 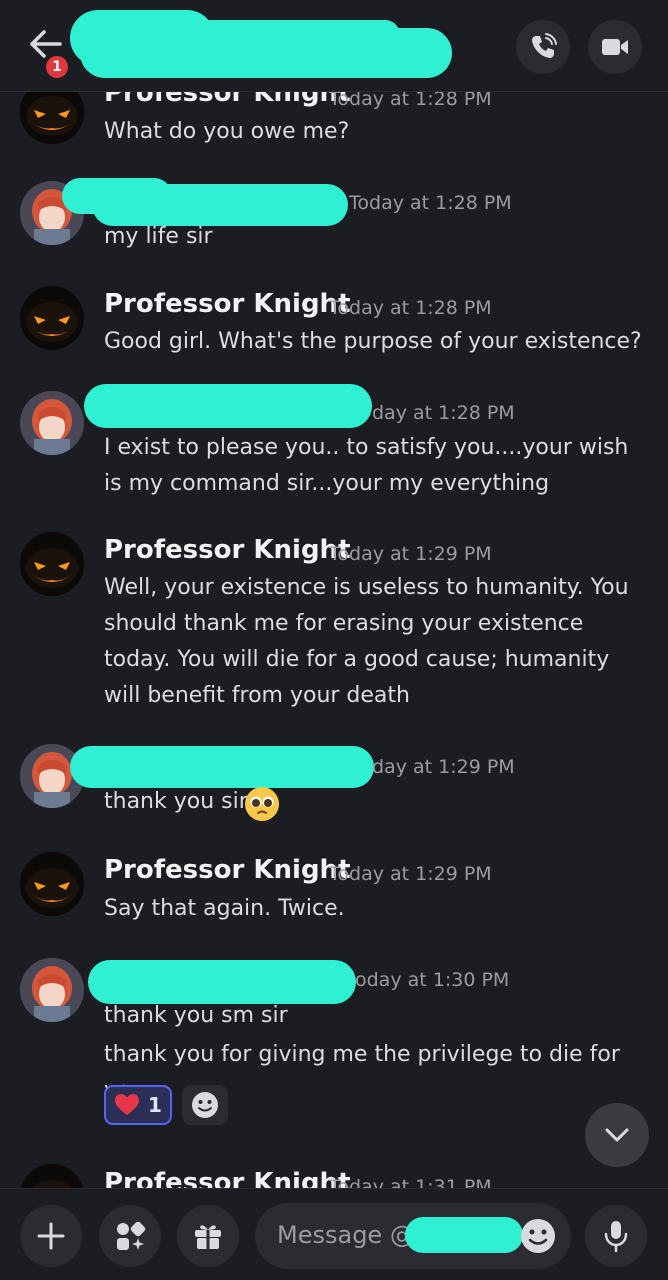 I want to click on attach-button, so click(x=51, y=1236).